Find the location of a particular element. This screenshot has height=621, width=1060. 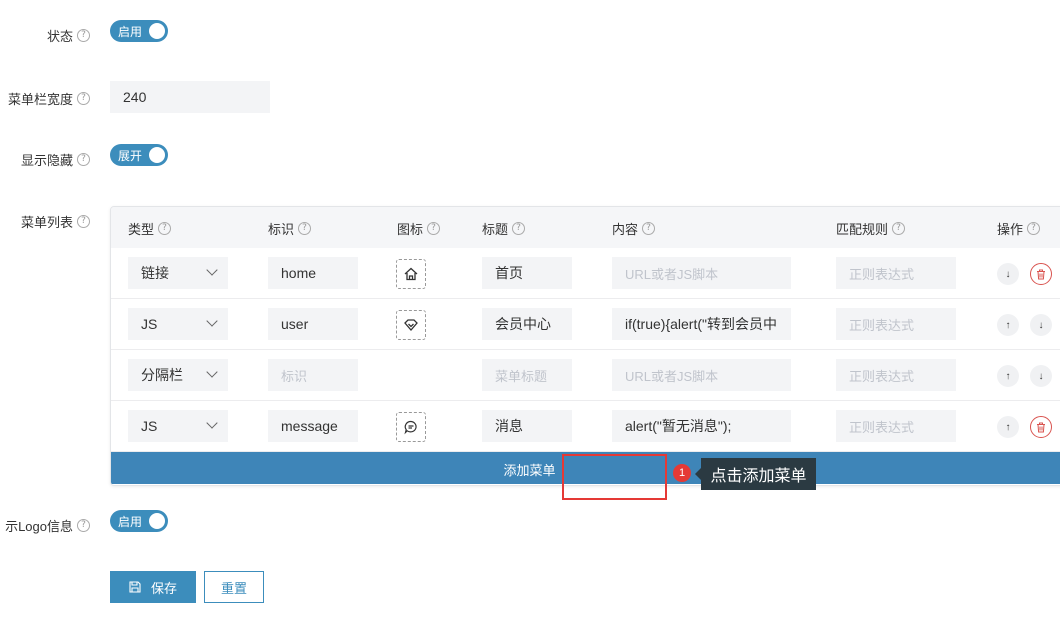

header-icon: 图标? is located at coordinates (419, 228).